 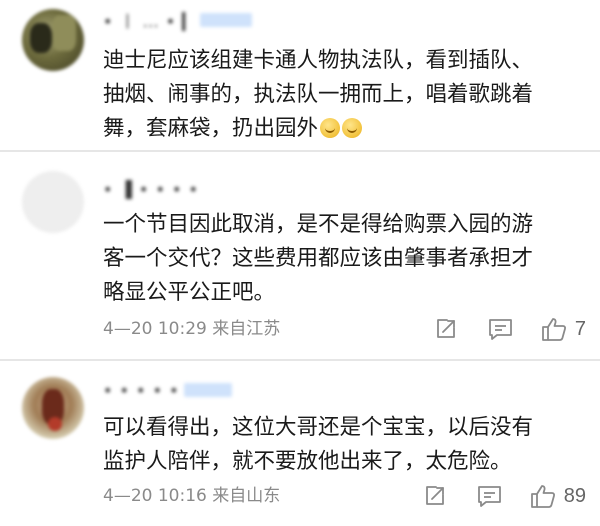 I want to click on comment-meta-row: 4—20 10:29 来自江苏 7, so click(x=344, y=329).